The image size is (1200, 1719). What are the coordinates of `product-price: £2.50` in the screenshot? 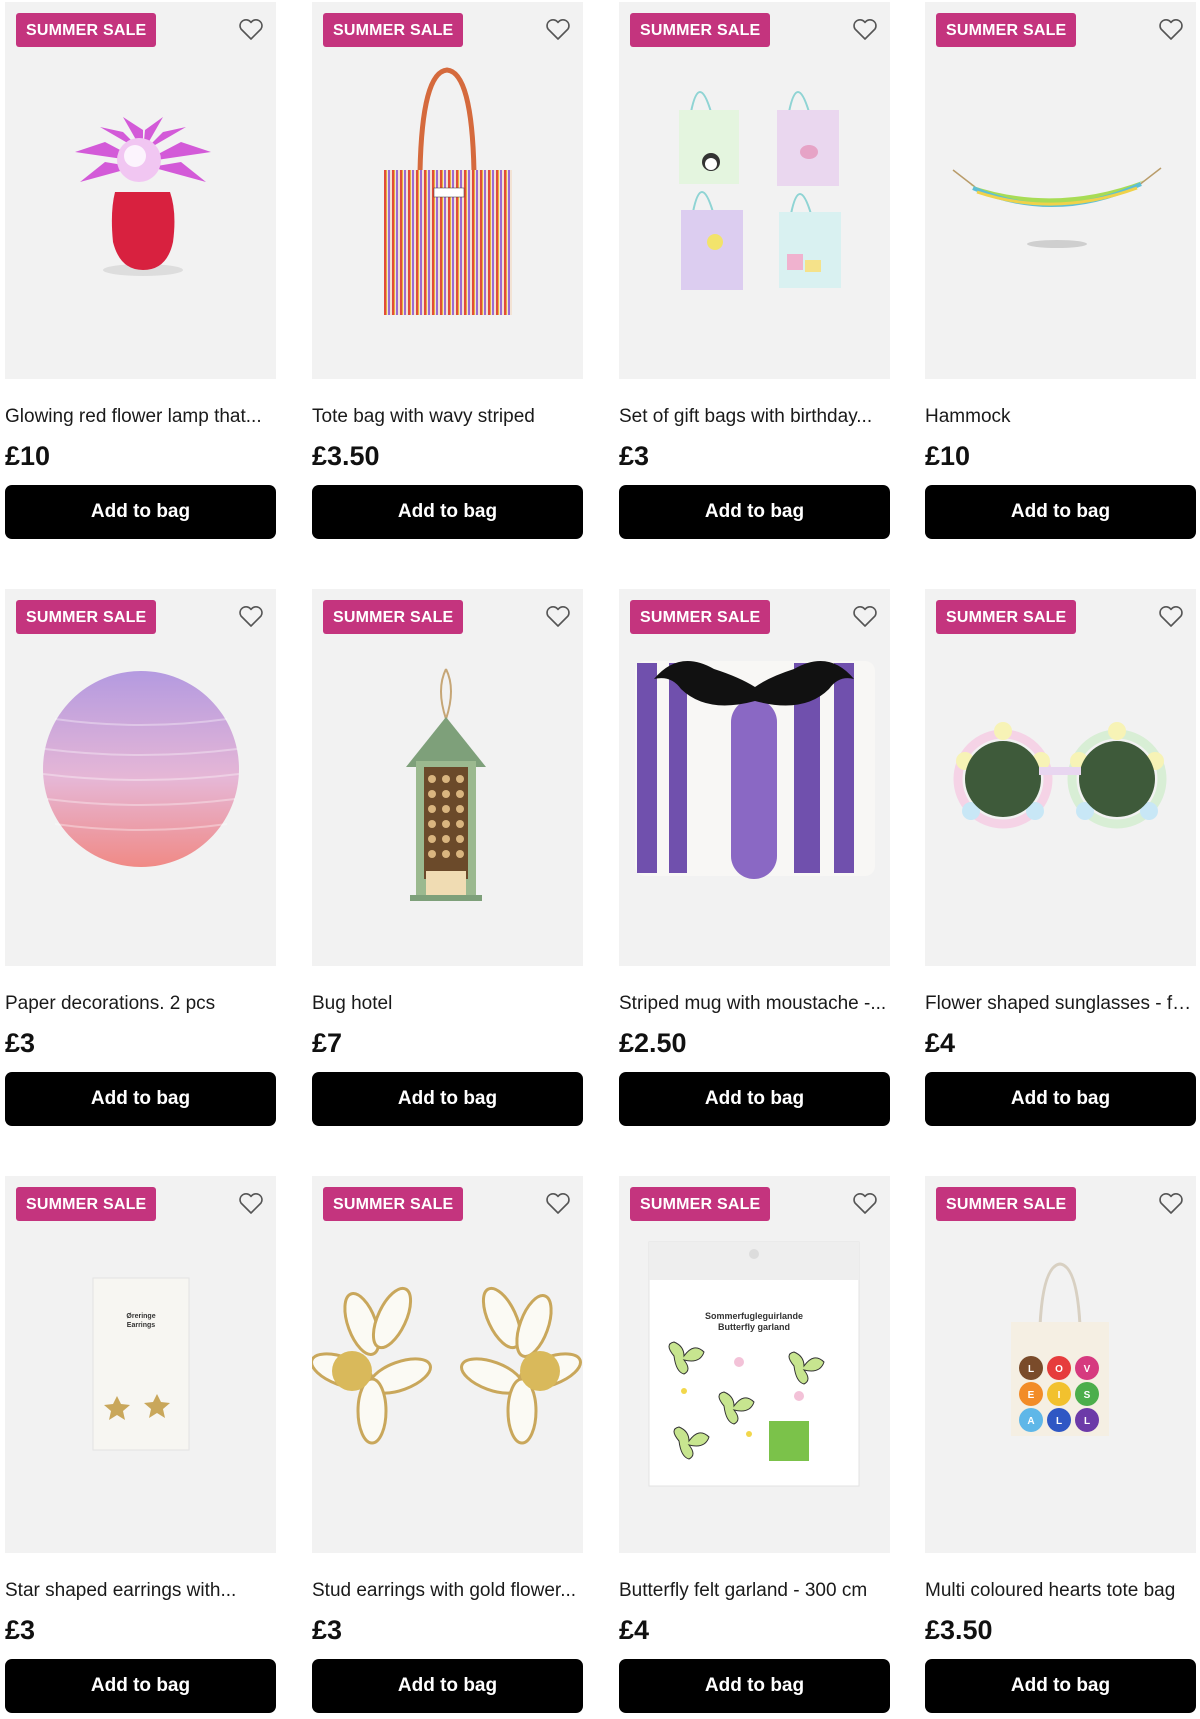 It's located at (653, 1043).